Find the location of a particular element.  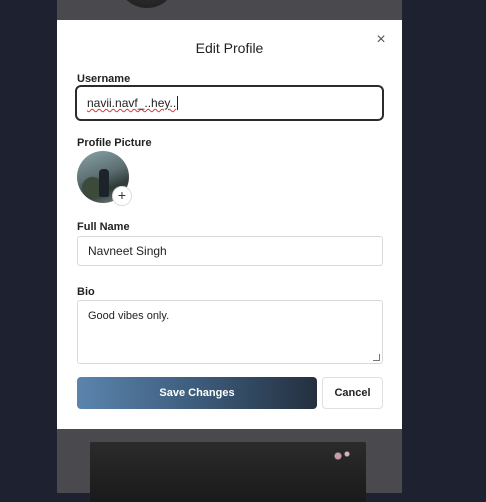

resize-handle-icon is located at coordinates (376, 357).